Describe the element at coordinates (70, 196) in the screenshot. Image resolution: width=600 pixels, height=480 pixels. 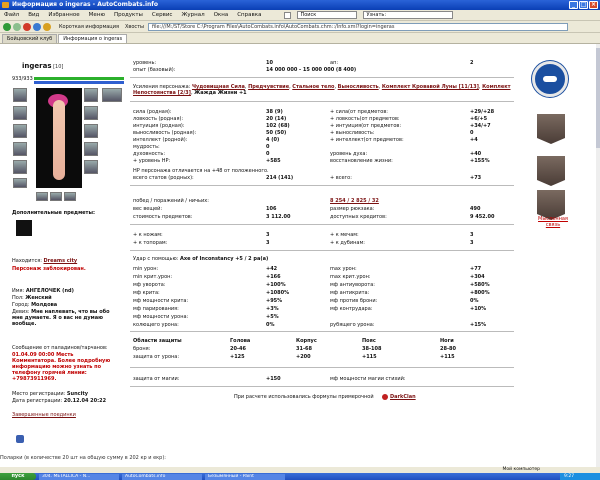
I see `item-small3-icon` at that location.